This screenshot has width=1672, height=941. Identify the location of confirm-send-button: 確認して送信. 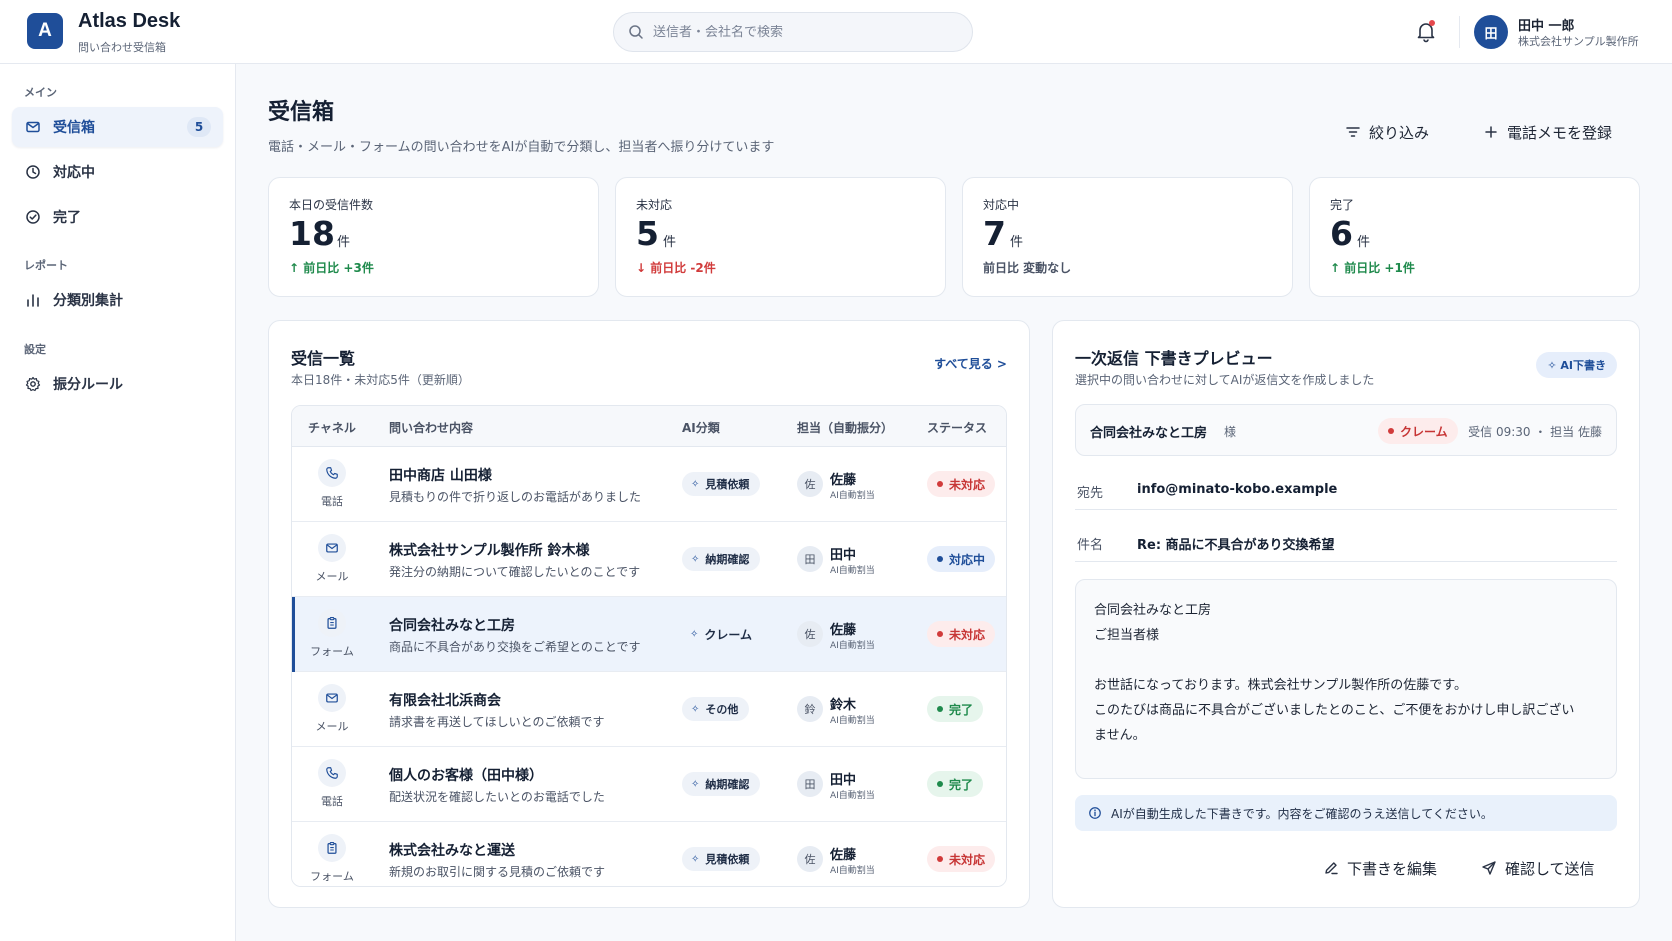
(1538, 868).